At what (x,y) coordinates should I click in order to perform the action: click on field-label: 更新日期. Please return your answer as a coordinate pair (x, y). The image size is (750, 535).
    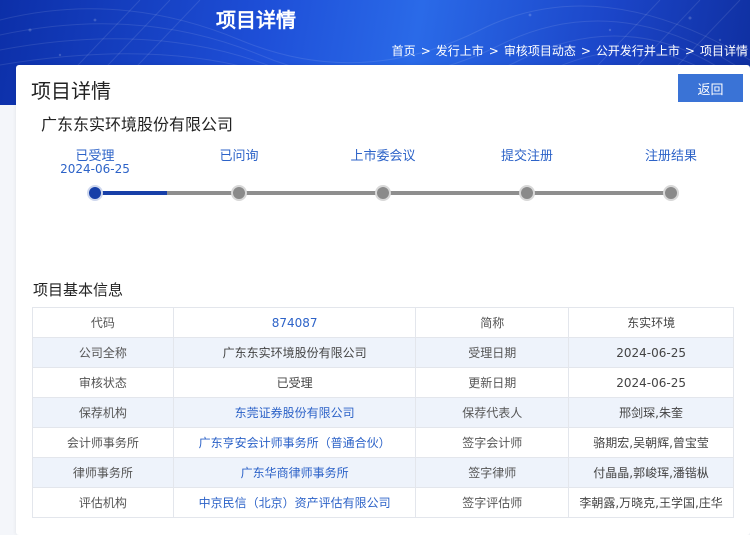
    Looking at the image, I should click on (492, 382).